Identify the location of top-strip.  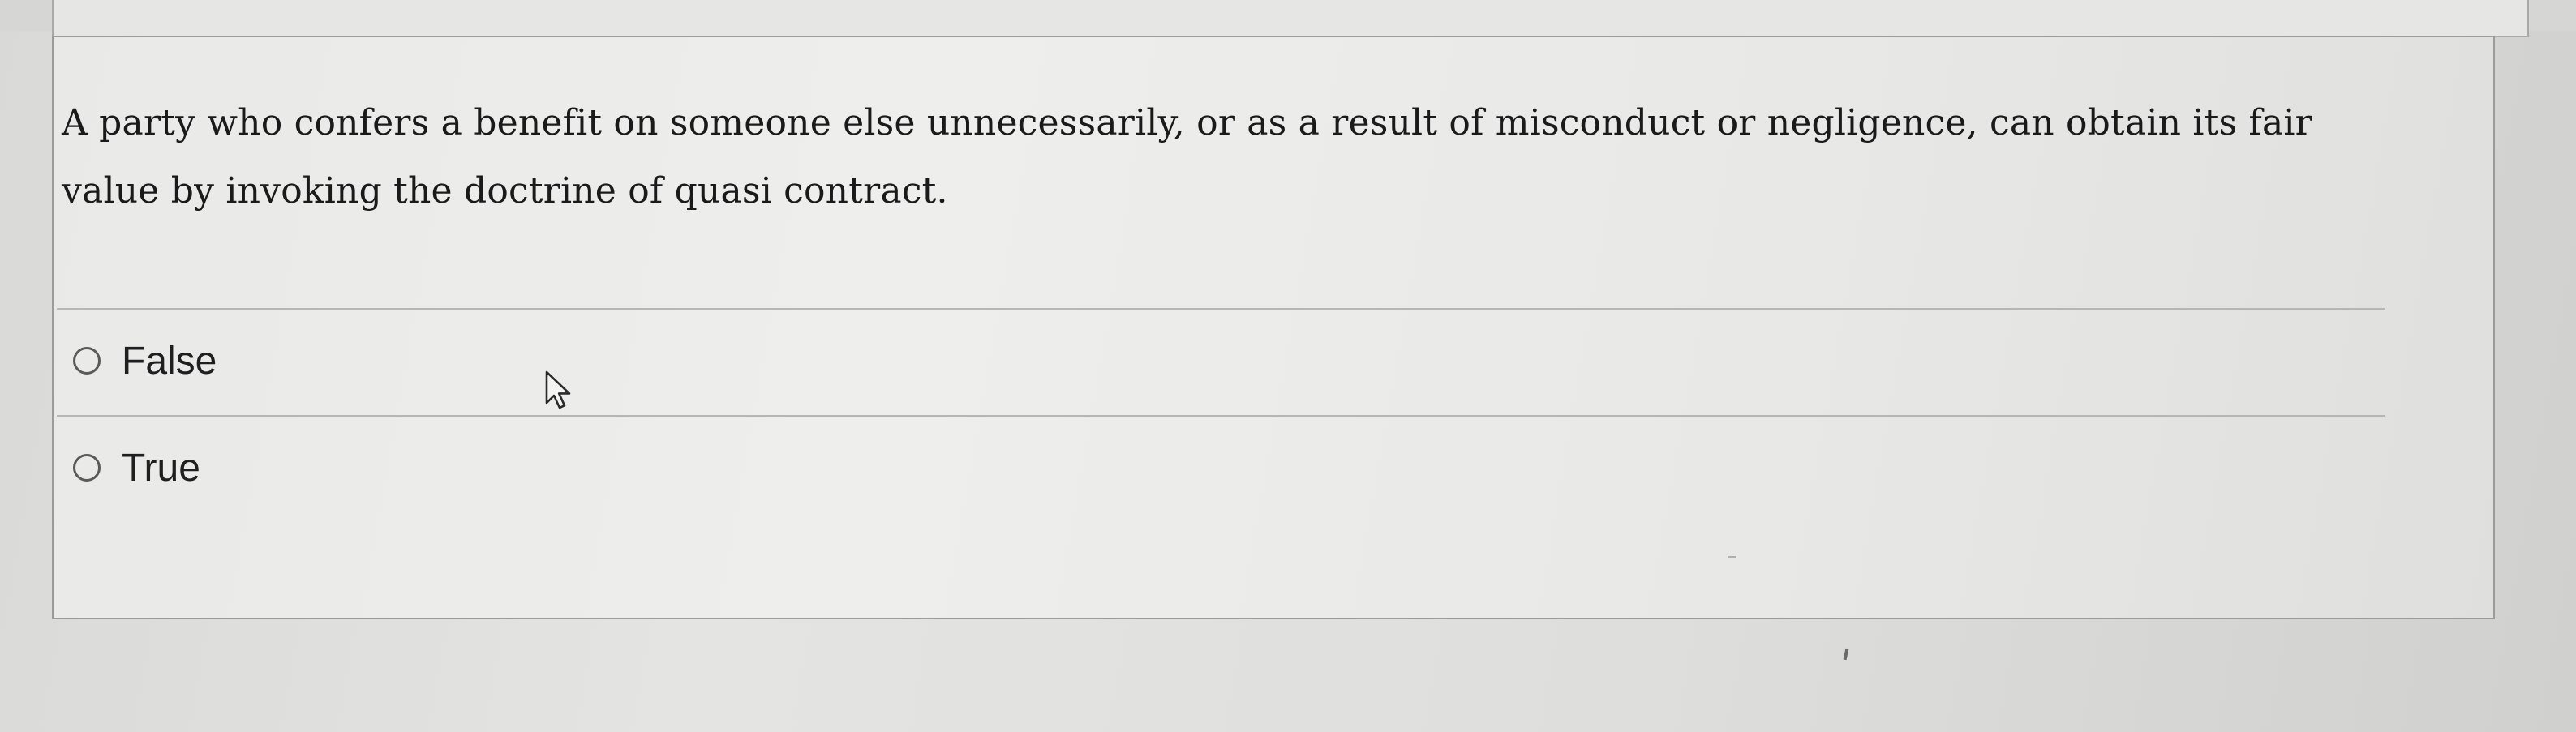
(1288, 18).